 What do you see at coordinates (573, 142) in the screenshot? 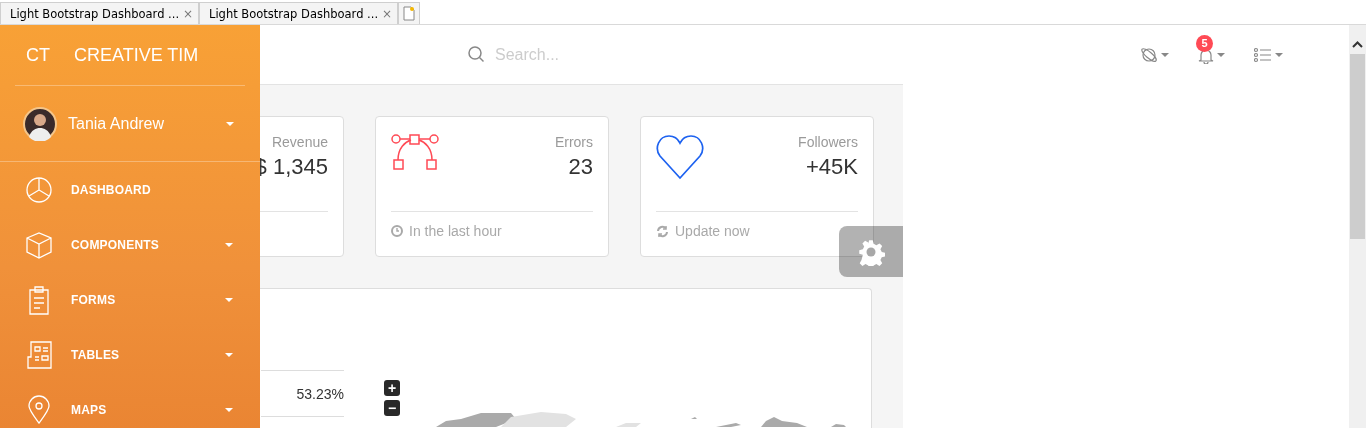
I see `stat-label: Errors` at bounding box center [573, 142].